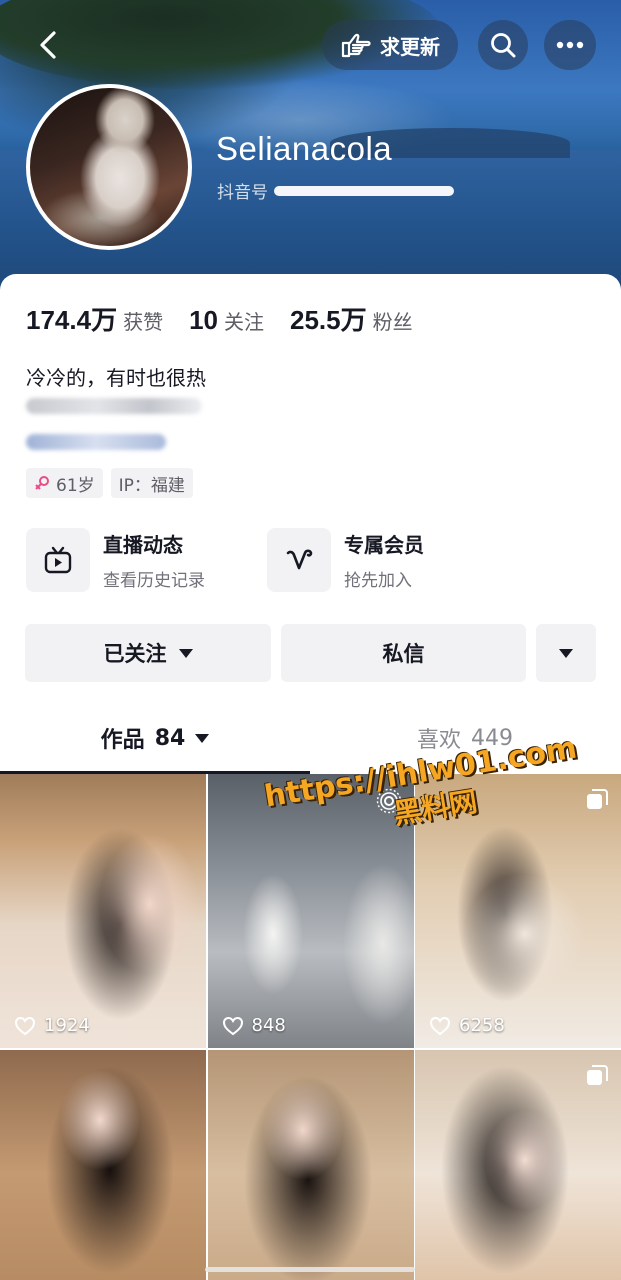 Image resolution: width=621 pixels, height=1280 pixels. I want to click on likes-count: 174.4万, so click(72, 320).